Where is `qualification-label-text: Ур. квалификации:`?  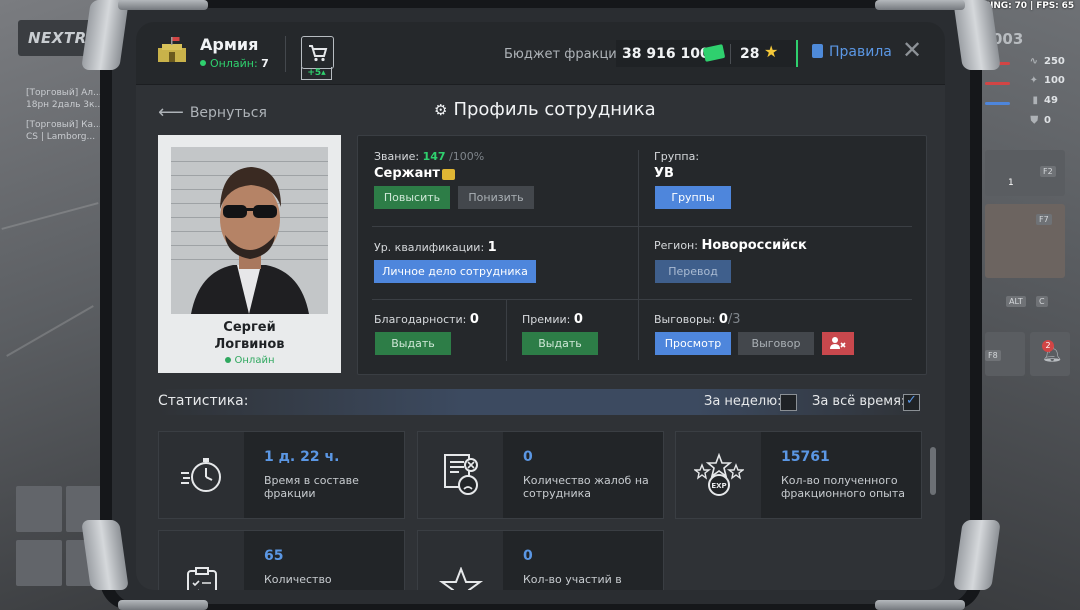
qualification-label-text: Ур. квалификации: is located at coordinates (429, 247).